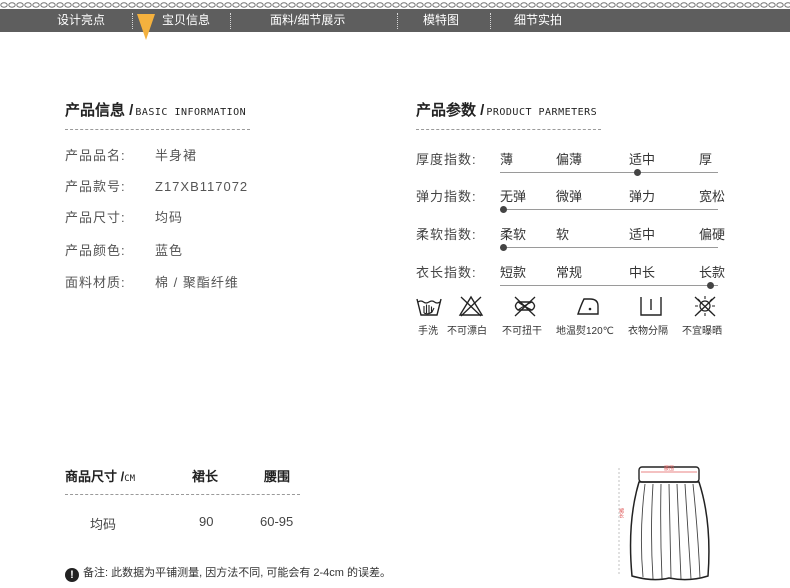  Describe the element at coordinates (525, 306) in the screenshot. I see `no-wring-icon` at that location.